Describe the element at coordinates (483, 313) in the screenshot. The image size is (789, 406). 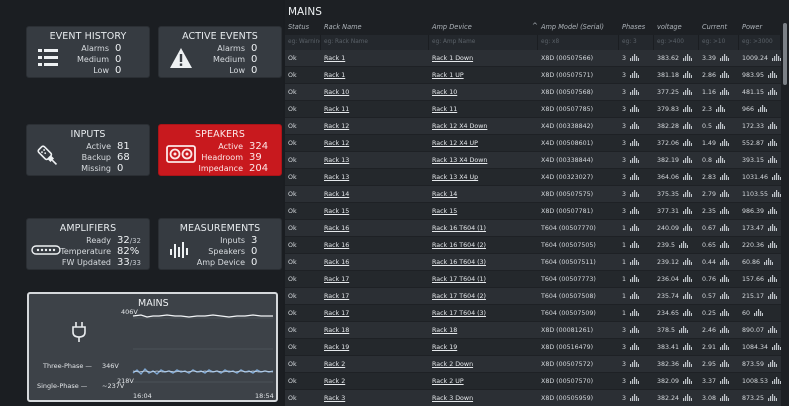
I see `cell-amp-device: Rack 17 T604 (3)` at that location.